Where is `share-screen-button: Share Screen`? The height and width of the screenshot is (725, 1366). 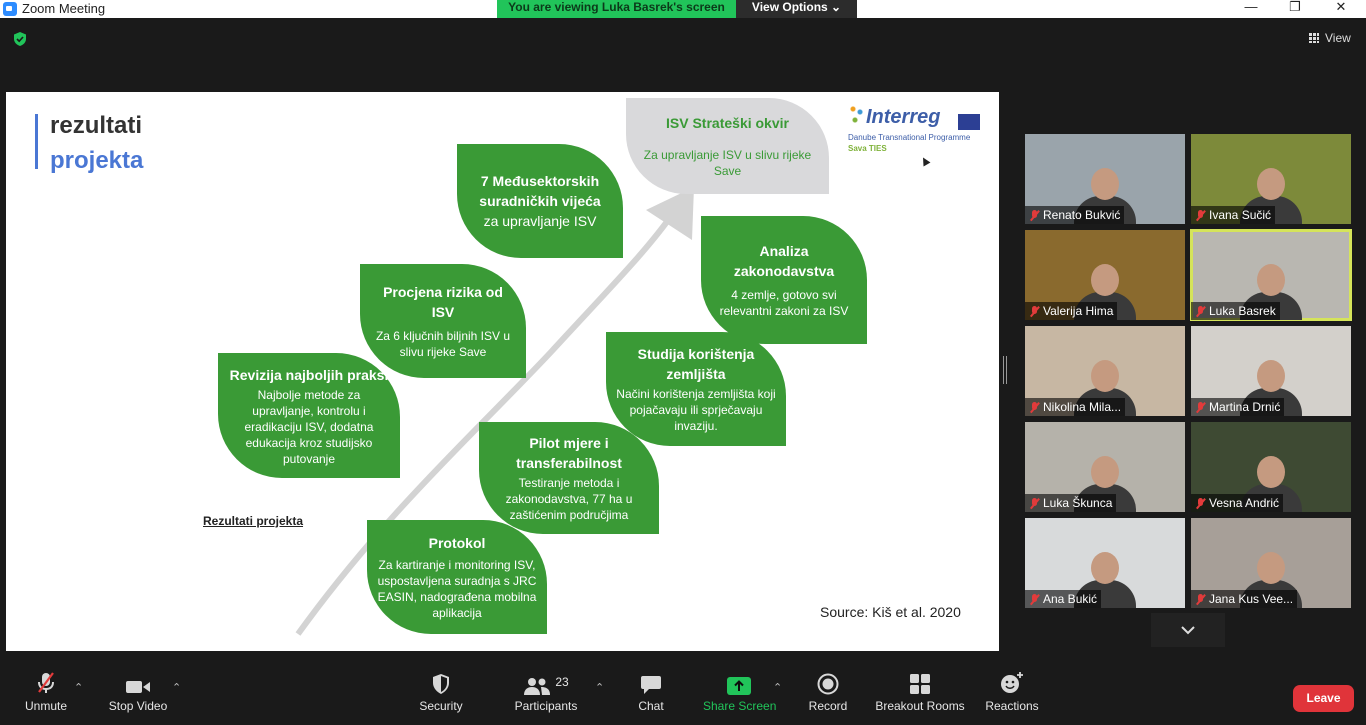 share-screen-button: Share Screen is located at coordinates (740, 695).